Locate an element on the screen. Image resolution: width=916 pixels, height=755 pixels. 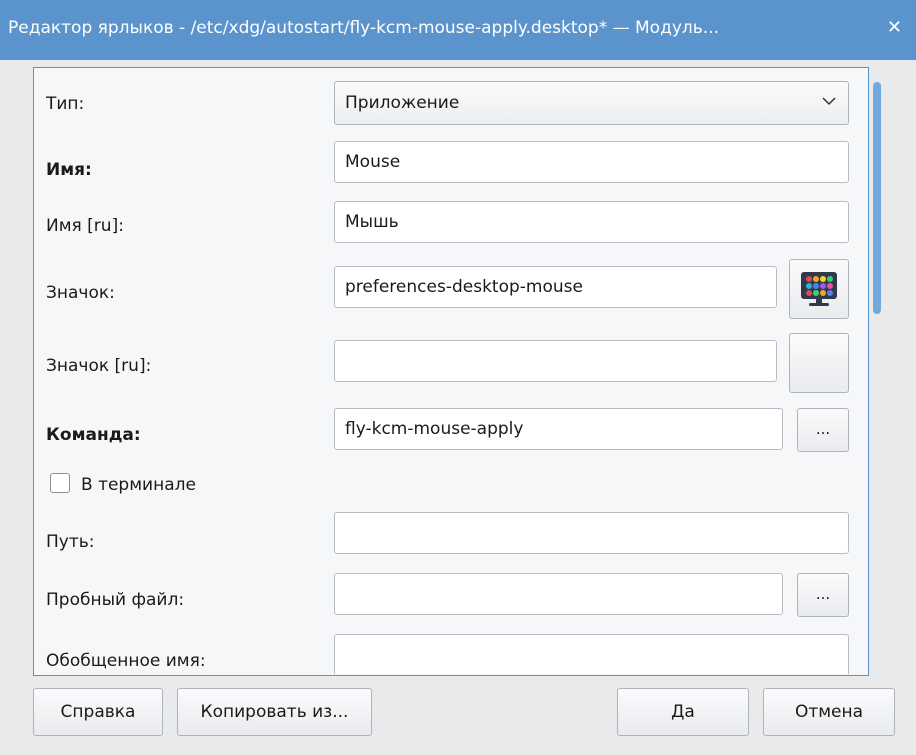
generic-name-input is located at coordinates (591, 654).